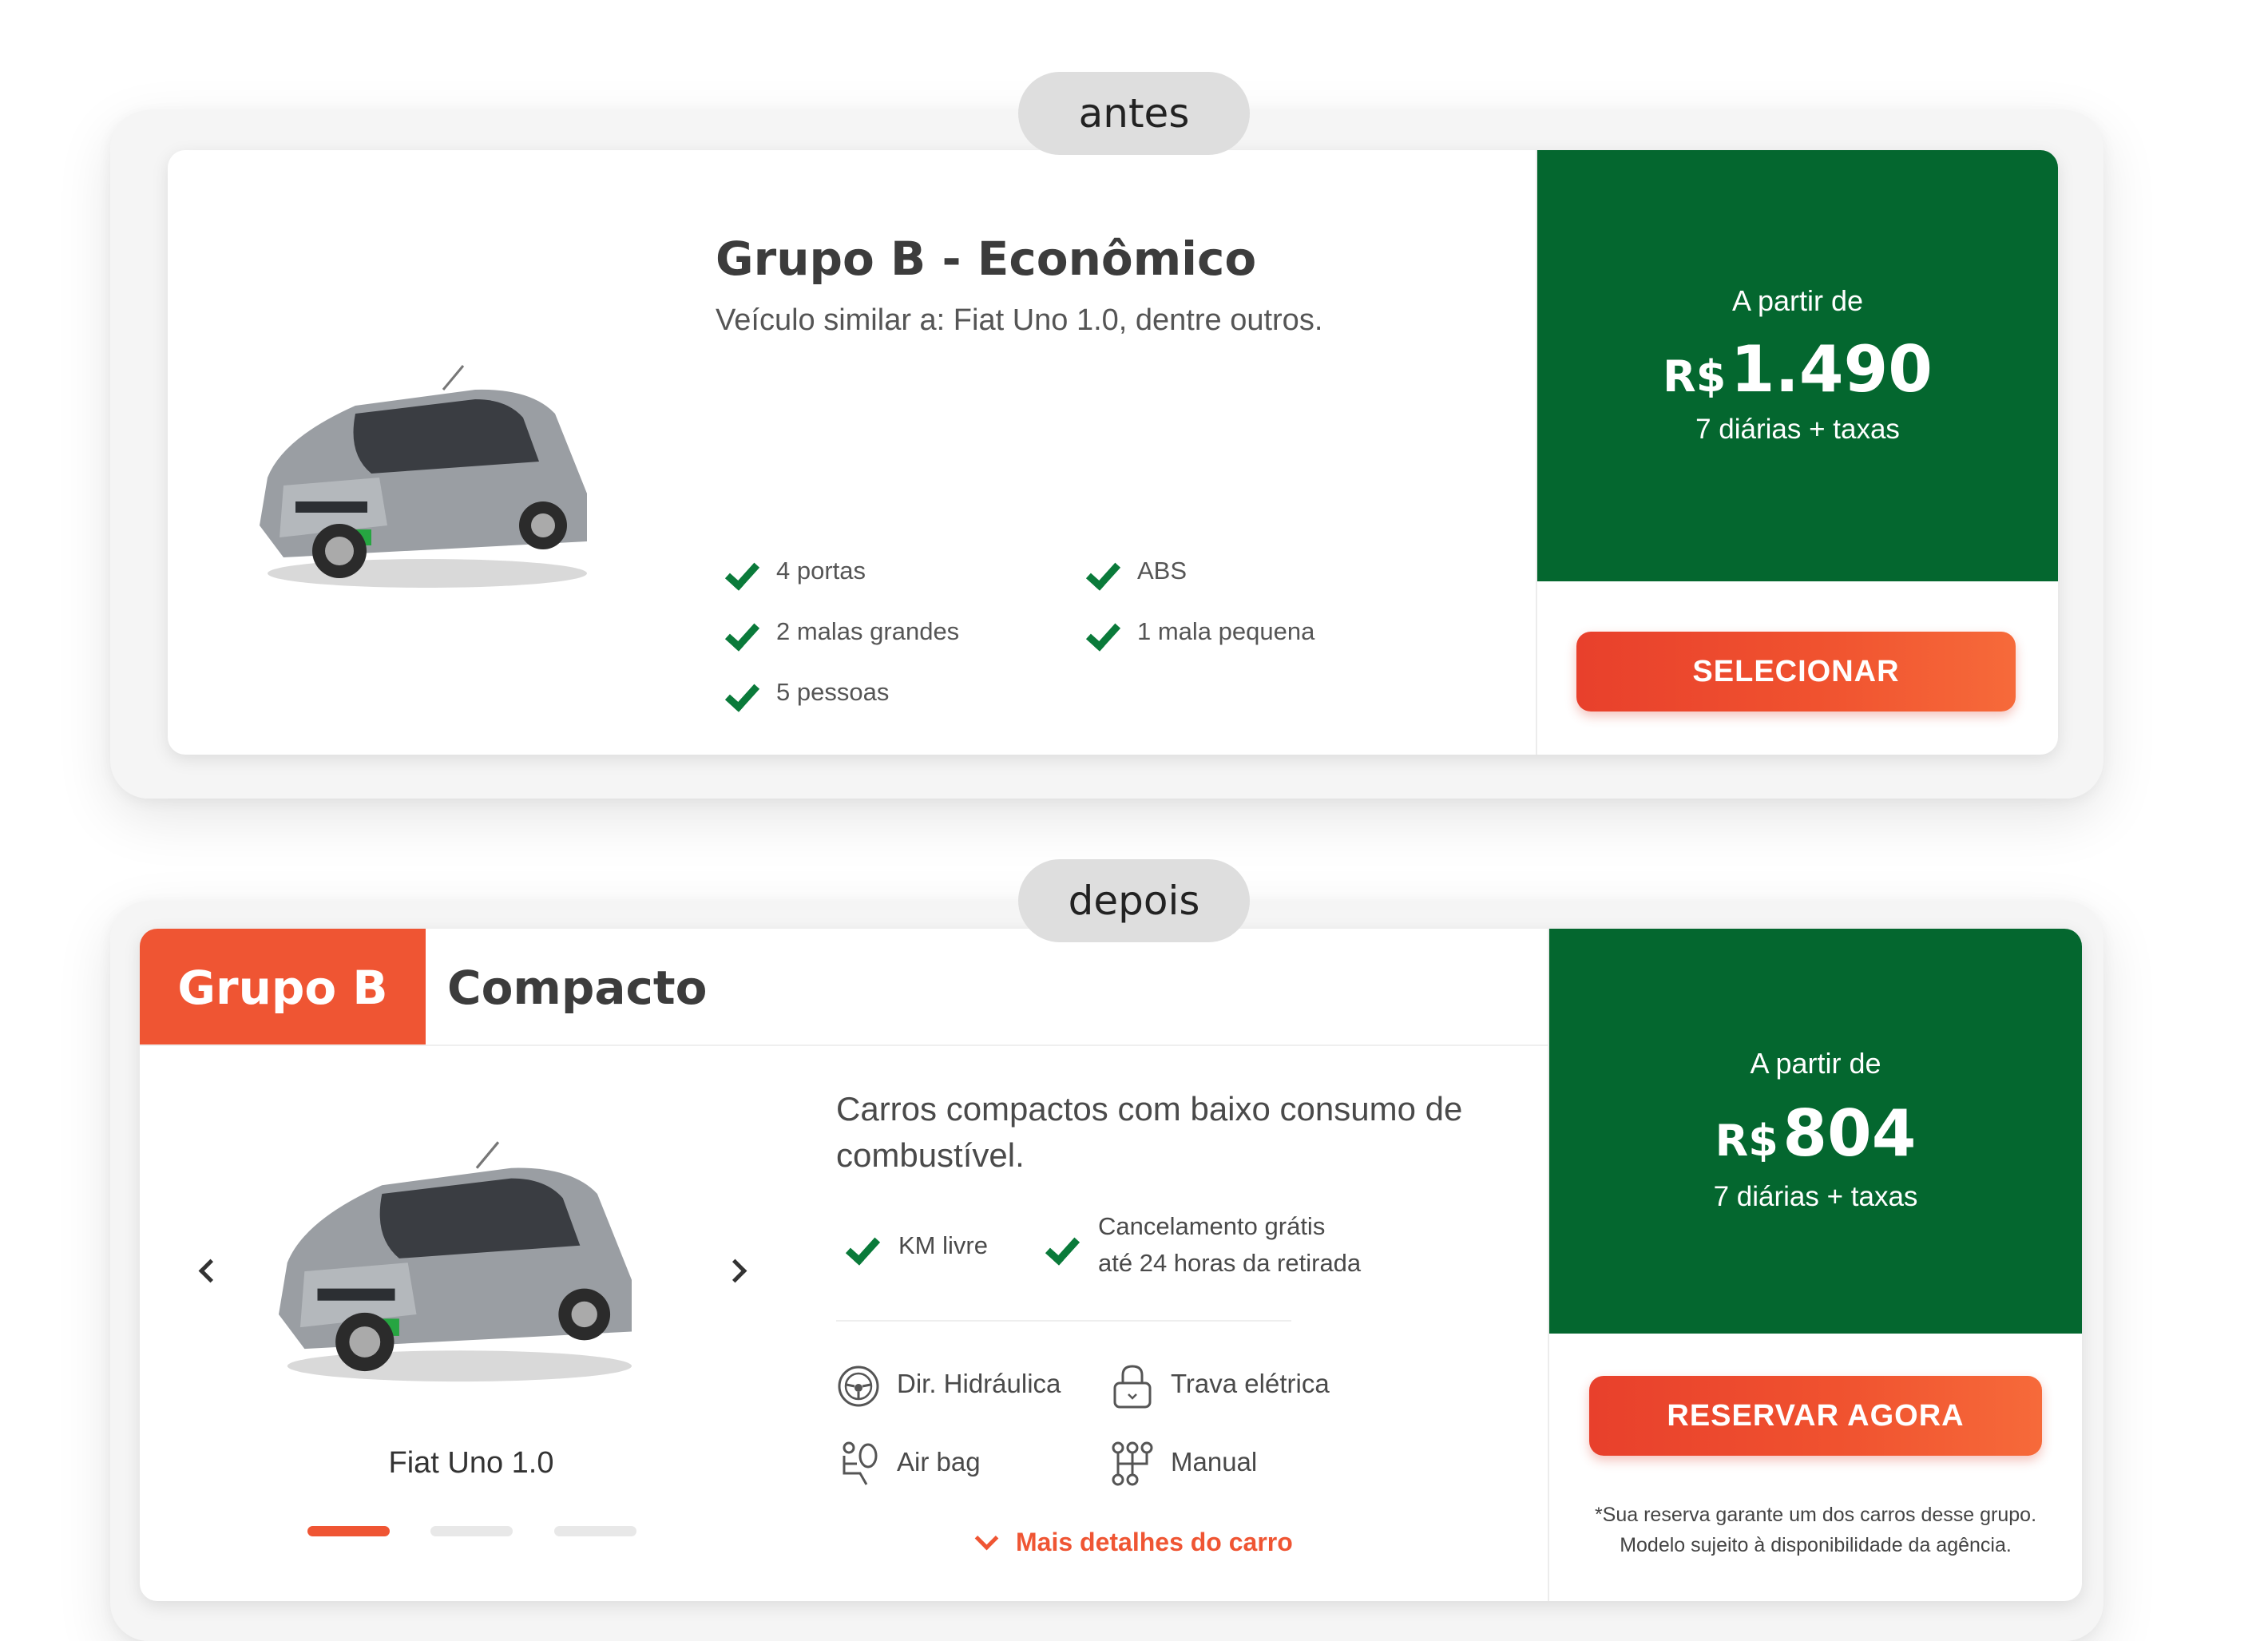 The height and width of the screenshot is (1641, 2268). I want to click on feature-item: 2 malas grandes, so click(868, 631).